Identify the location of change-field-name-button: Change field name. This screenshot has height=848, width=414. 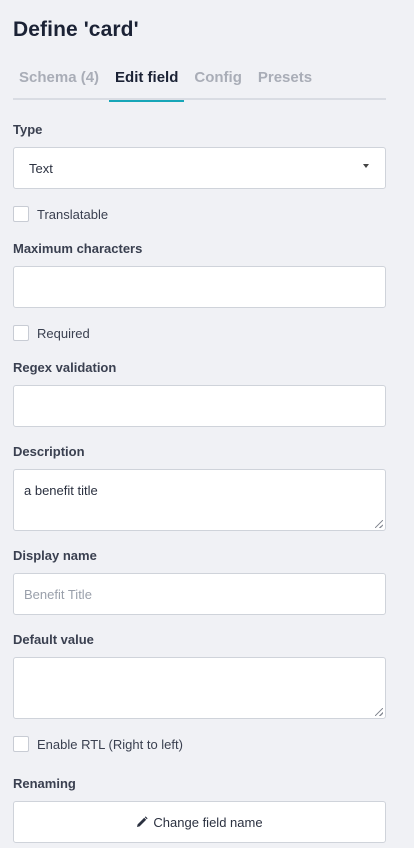
(199, 822).